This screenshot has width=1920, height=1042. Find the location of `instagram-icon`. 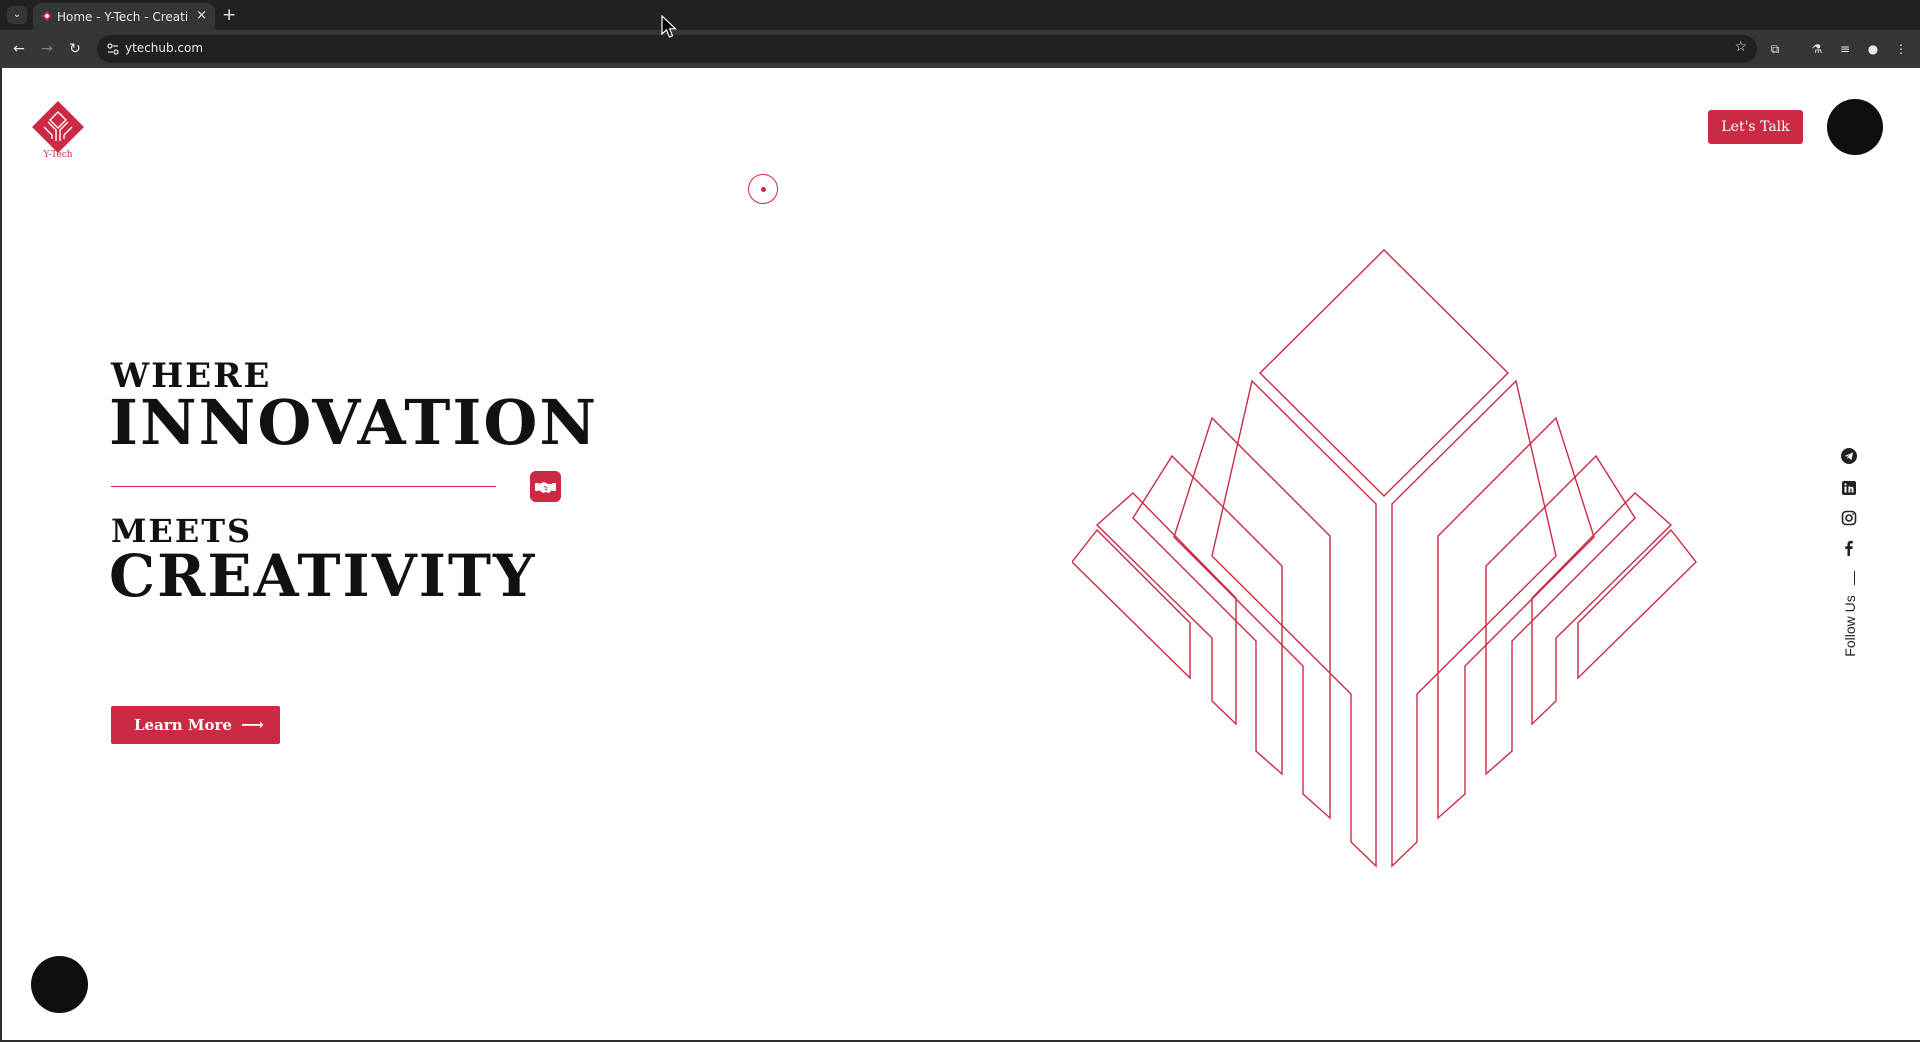

instagram-icon is located at coordinates (1849, 518).